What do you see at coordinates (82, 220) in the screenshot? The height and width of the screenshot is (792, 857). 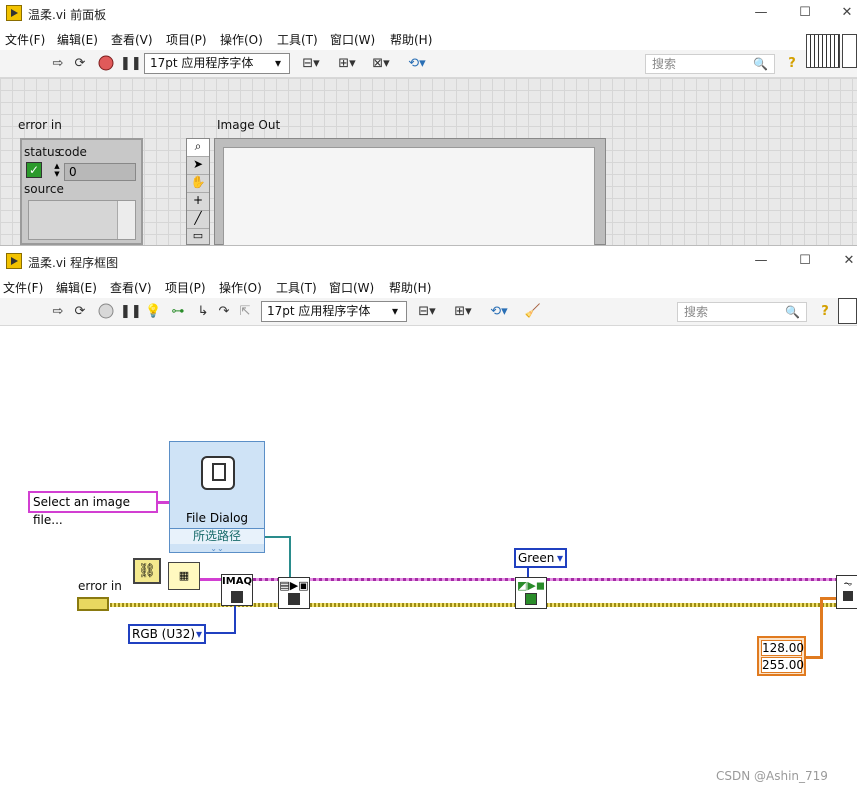 I see `source-field` at bounding box center [82, 220].